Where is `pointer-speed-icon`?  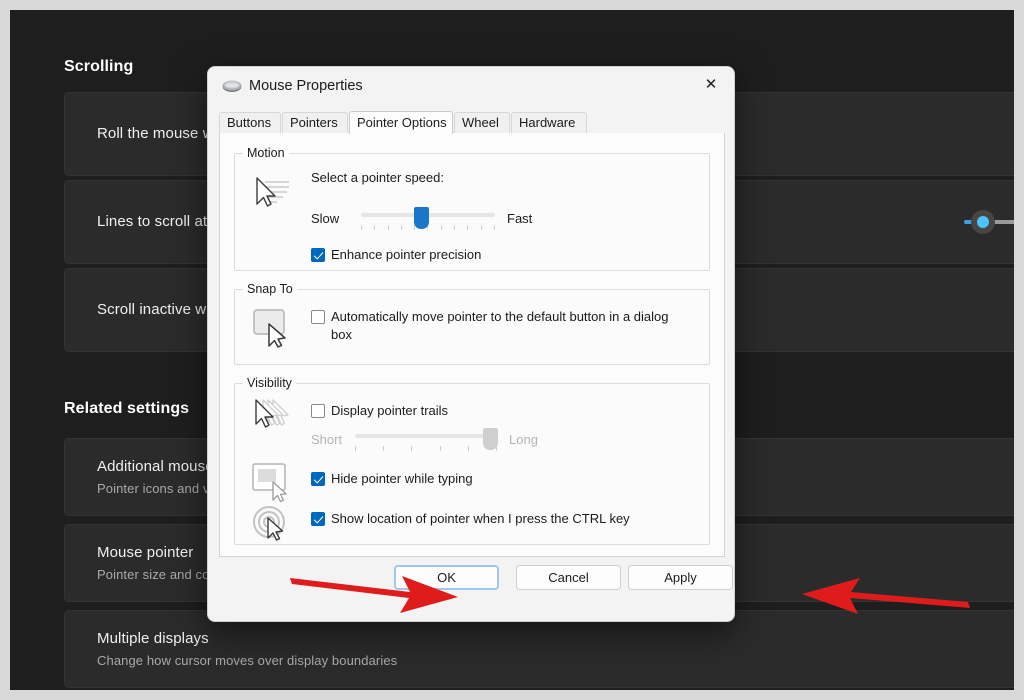
pointer-speed-icon is located at coordinates (272, 192).